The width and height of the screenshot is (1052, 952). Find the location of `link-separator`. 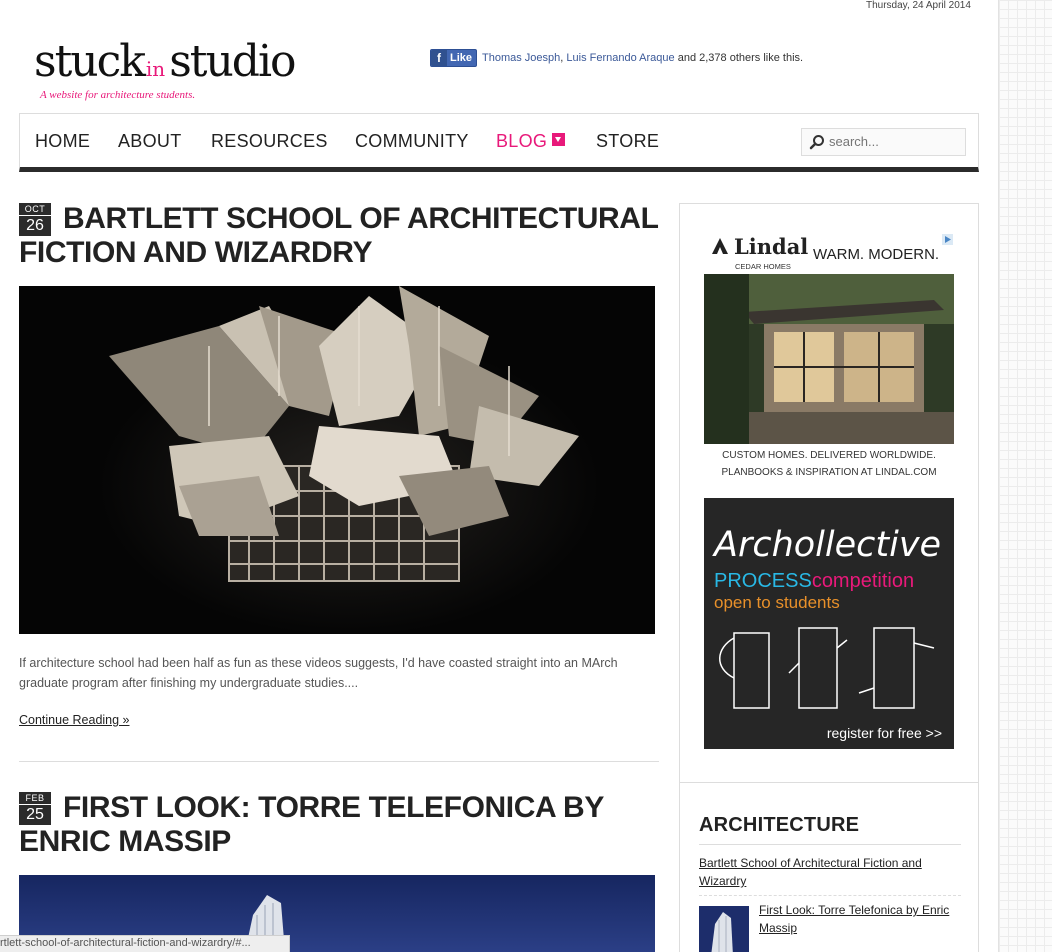

link-separator is located at coordinates (830, 895).